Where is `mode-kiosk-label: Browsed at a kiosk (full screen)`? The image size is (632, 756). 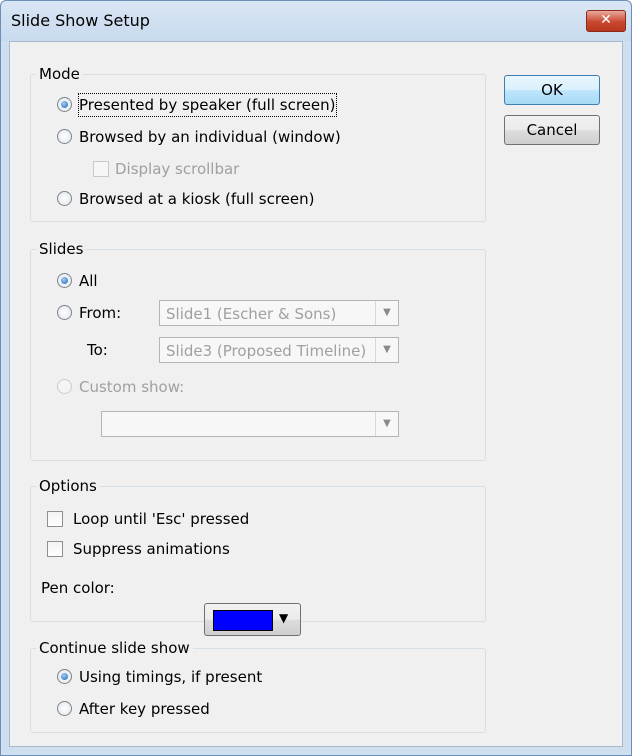 mode-kiosk-label: Browsed at a kiosk (full screen) is located at coordinates (197, 199).